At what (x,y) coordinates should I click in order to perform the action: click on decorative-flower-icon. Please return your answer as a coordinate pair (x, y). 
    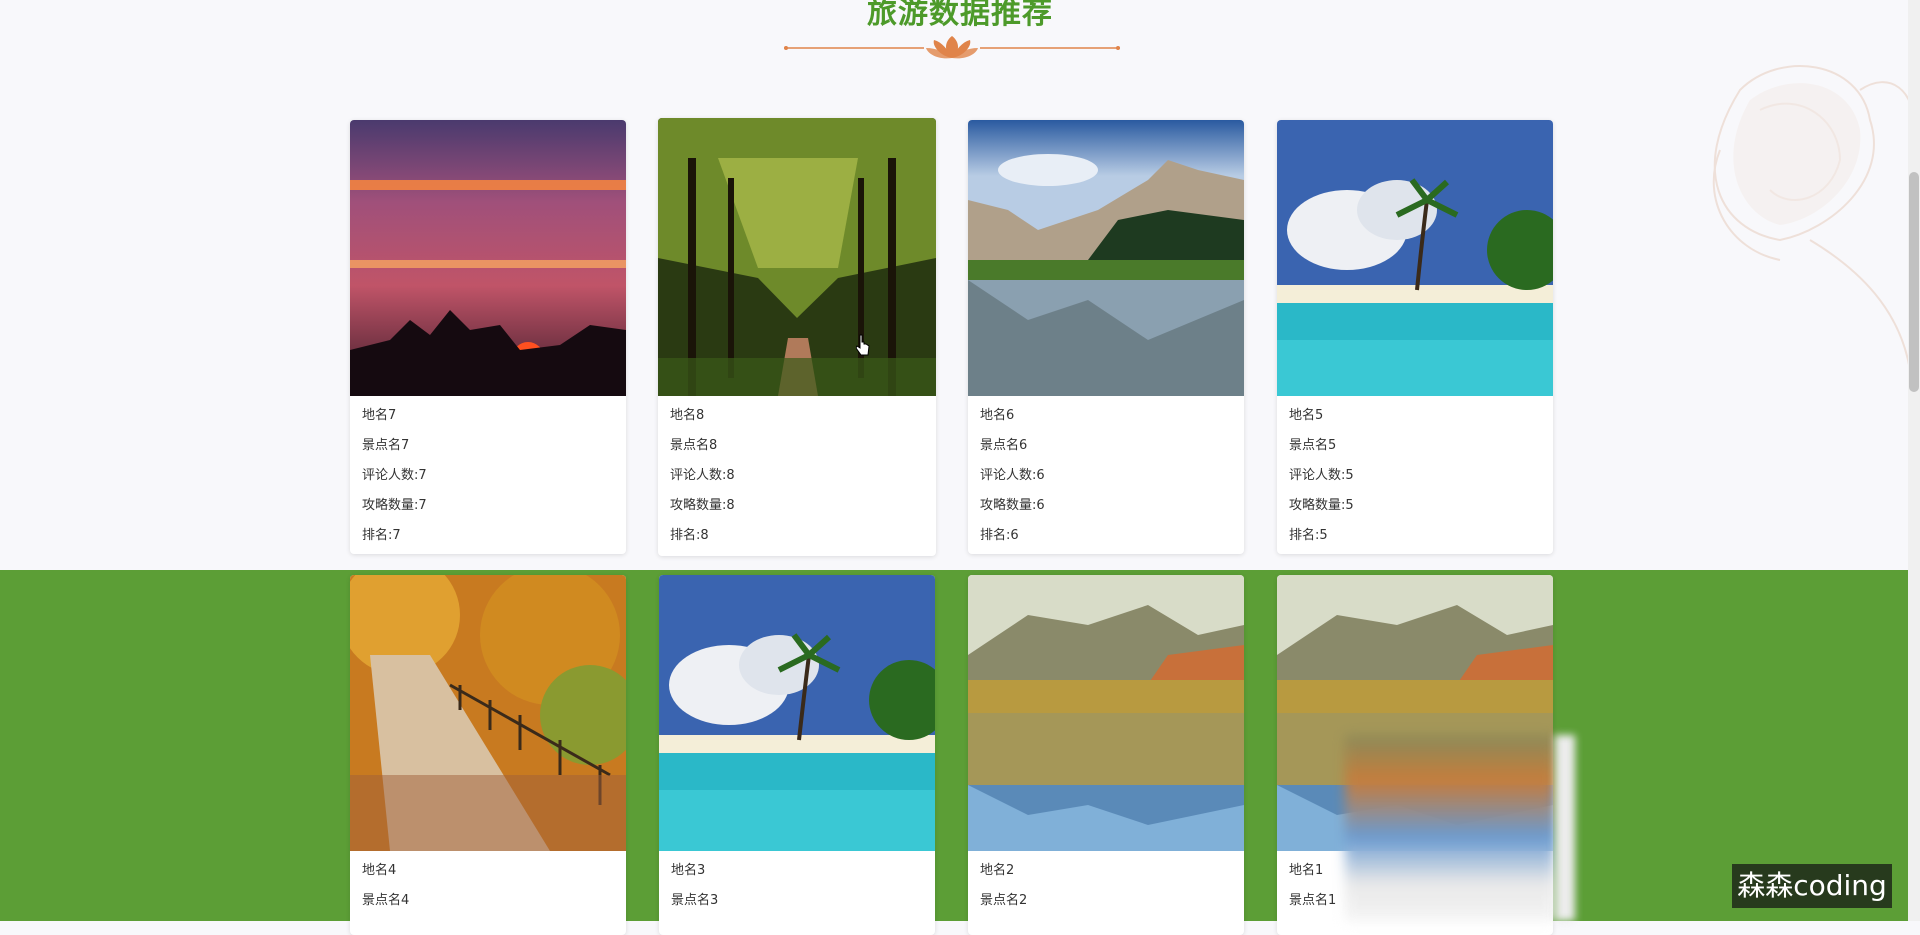
    Looking at the image, I should click on (1814, 218).